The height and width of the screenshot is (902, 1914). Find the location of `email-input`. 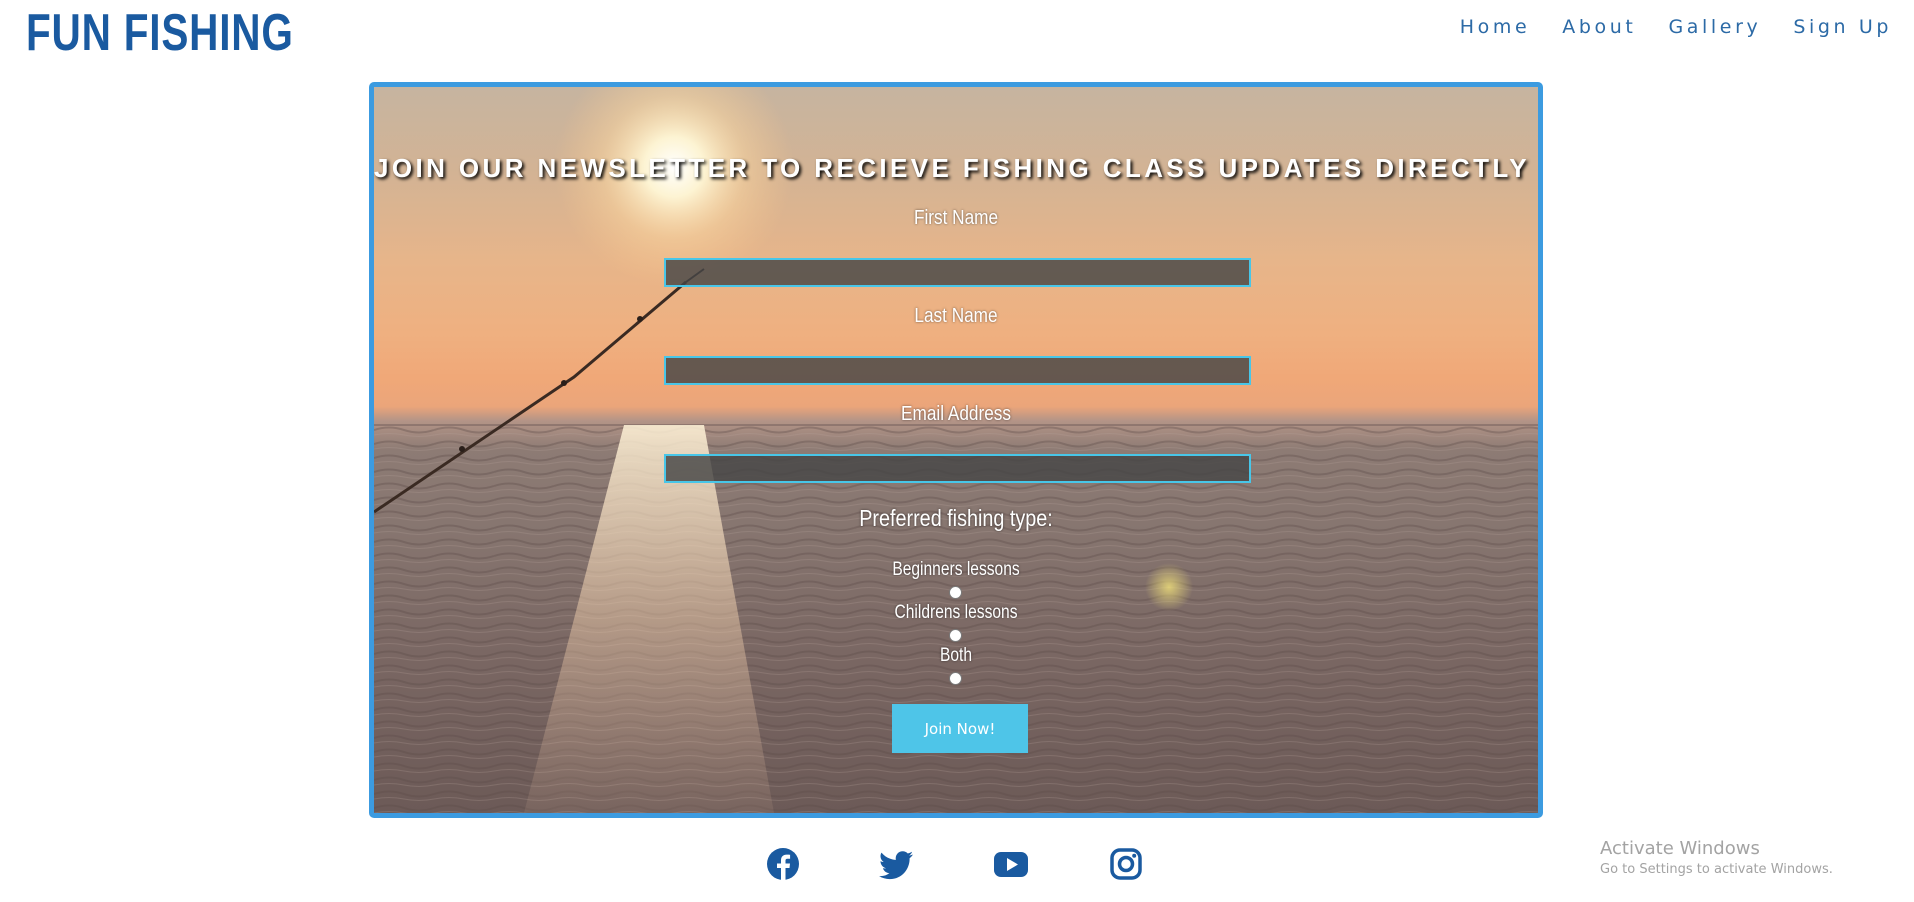

email-input is located at coordinates (957, 468).